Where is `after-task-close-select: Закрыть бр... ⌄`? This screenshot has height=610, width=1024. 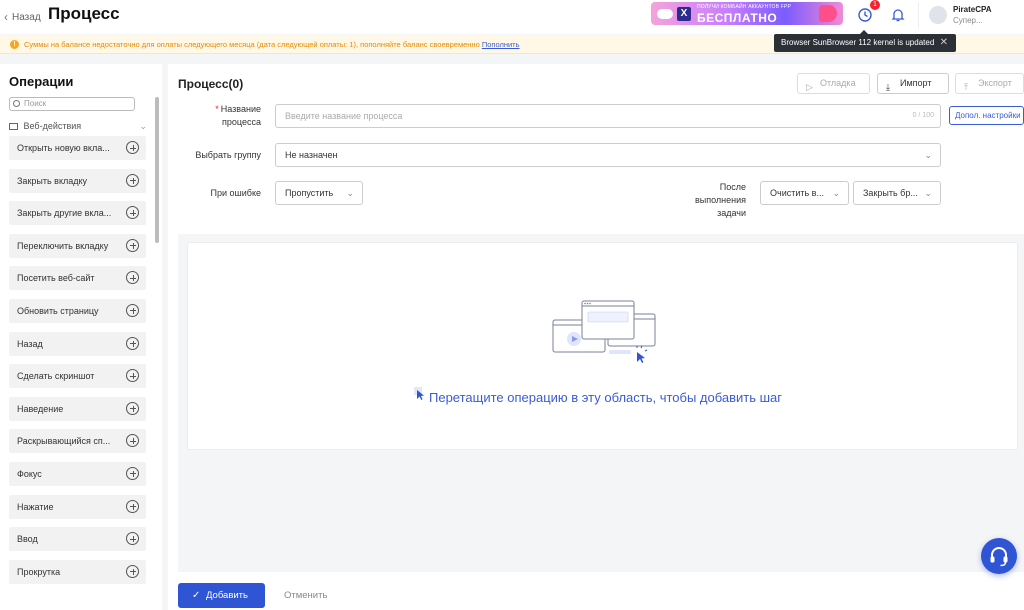
after-task-close-select: Закрыть бр... ⌄ is located at coordinates (897, 193).